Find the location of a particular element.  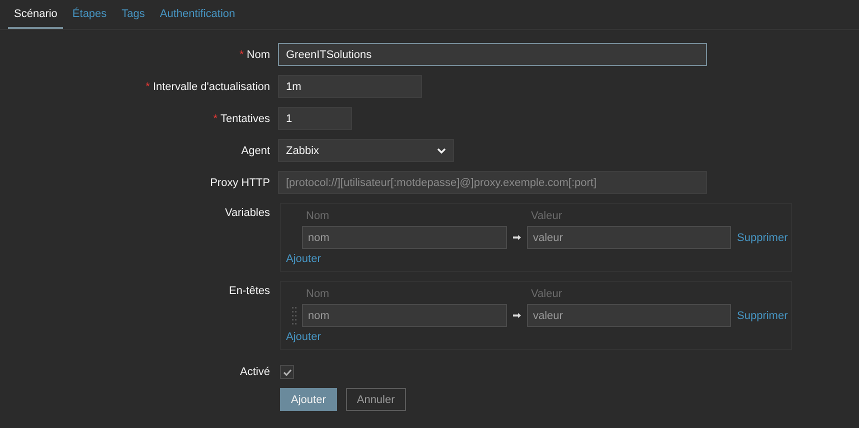

field-label: Agent is located at coordinates (255, 150).